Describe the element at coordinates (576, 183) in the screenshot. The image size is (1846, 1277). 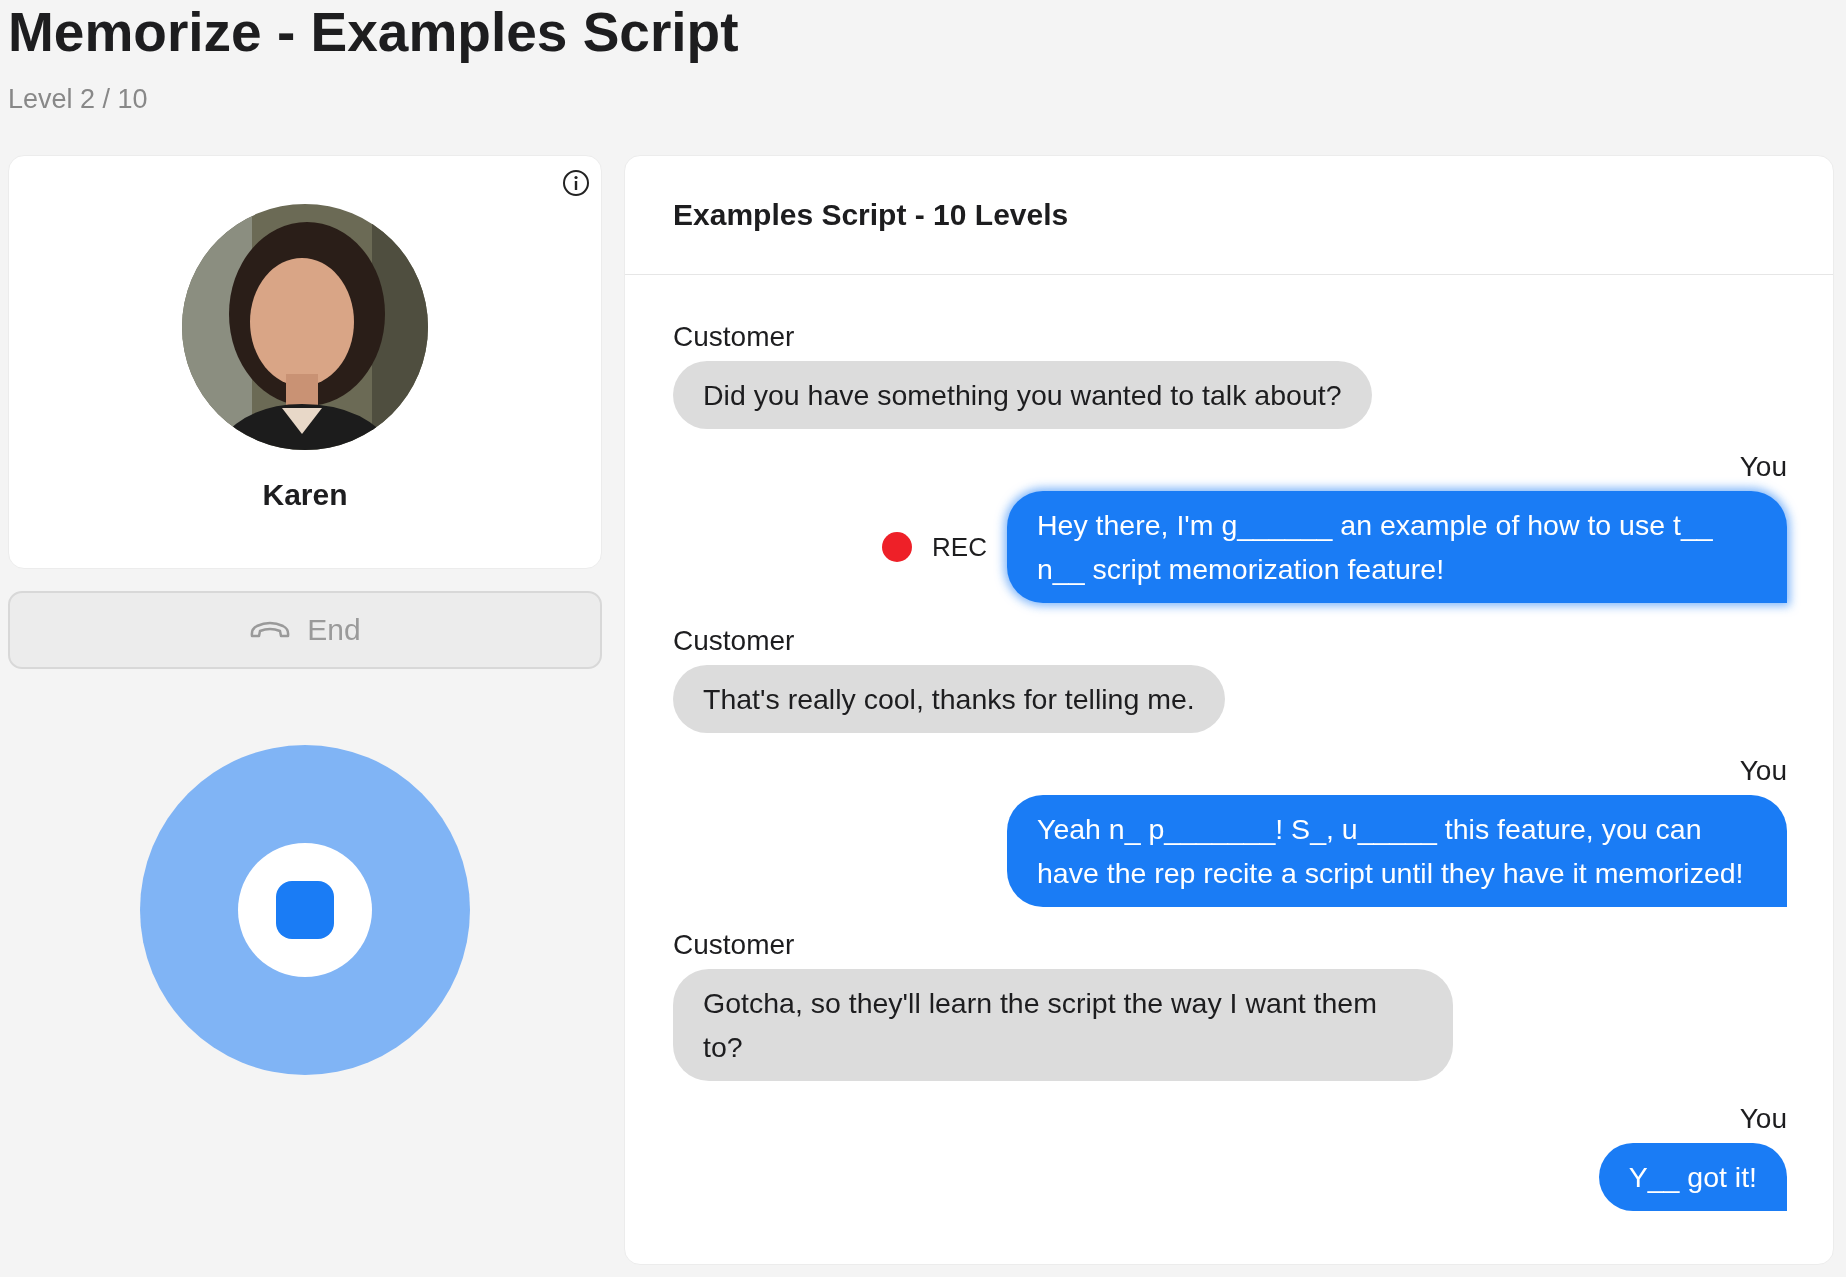
I see `info-icon` at that location.